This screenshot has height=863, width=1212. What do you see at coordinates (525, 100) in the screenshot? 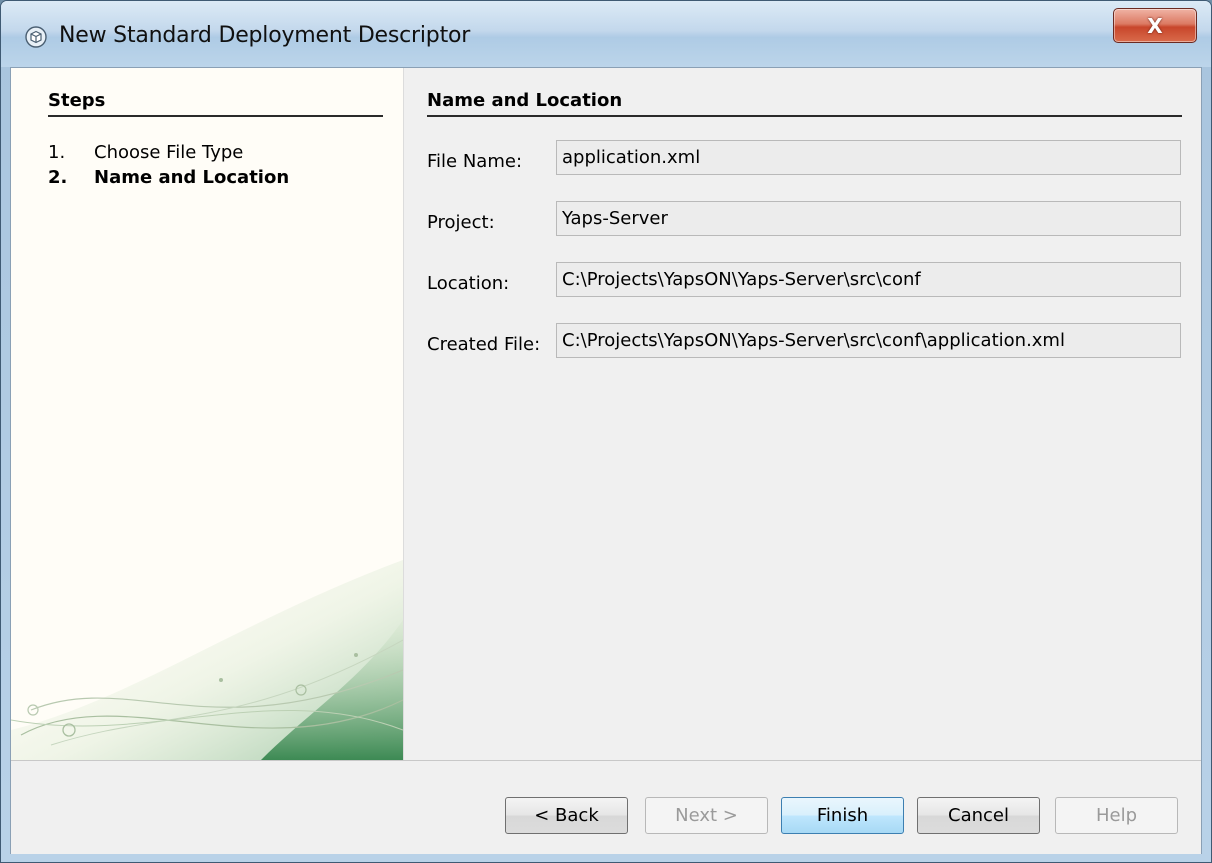
I see `section-heading: Name and Location` at bounding box center [525, 100].